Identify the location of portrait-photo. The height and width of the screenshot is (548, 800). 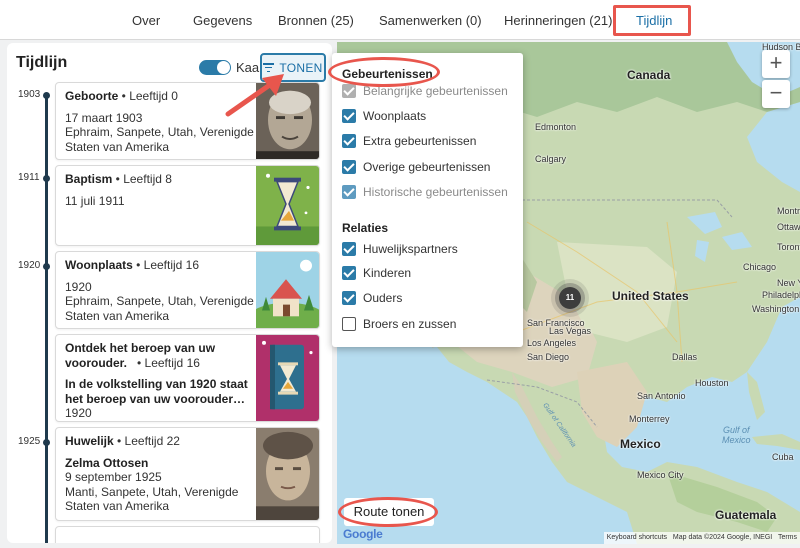
(287, 474).